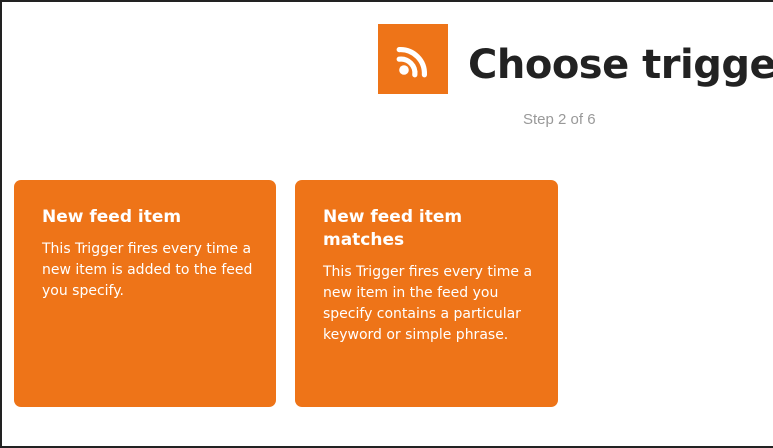 This screenshot has width=773, height=448. Describe the element at coordinates (620, 65) in the screenshot. I see `page-title: Choose trigger` at that location.